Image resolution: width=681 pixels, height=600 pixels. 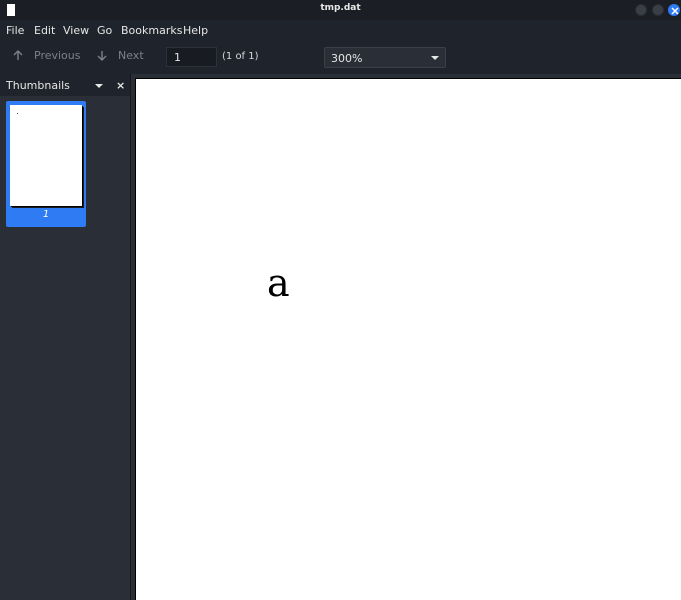 What do you see at coordinates (195, 30) in the screenshot?
I see `menu-help: Help` at bounding box center [195, 30].